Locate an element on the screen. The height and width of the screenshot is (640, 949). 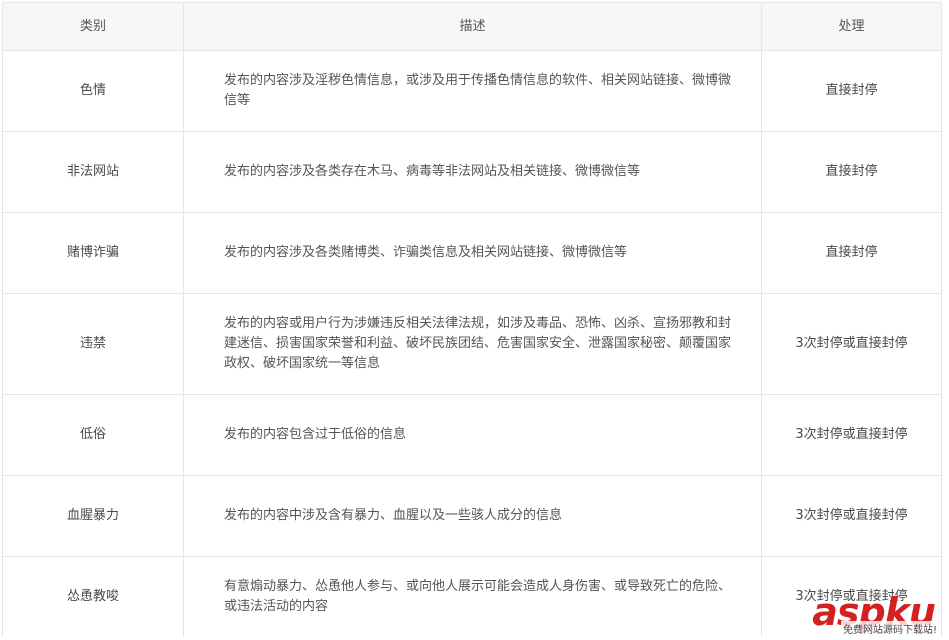
row-category: 低俗 is located at coordinates (93, 435).